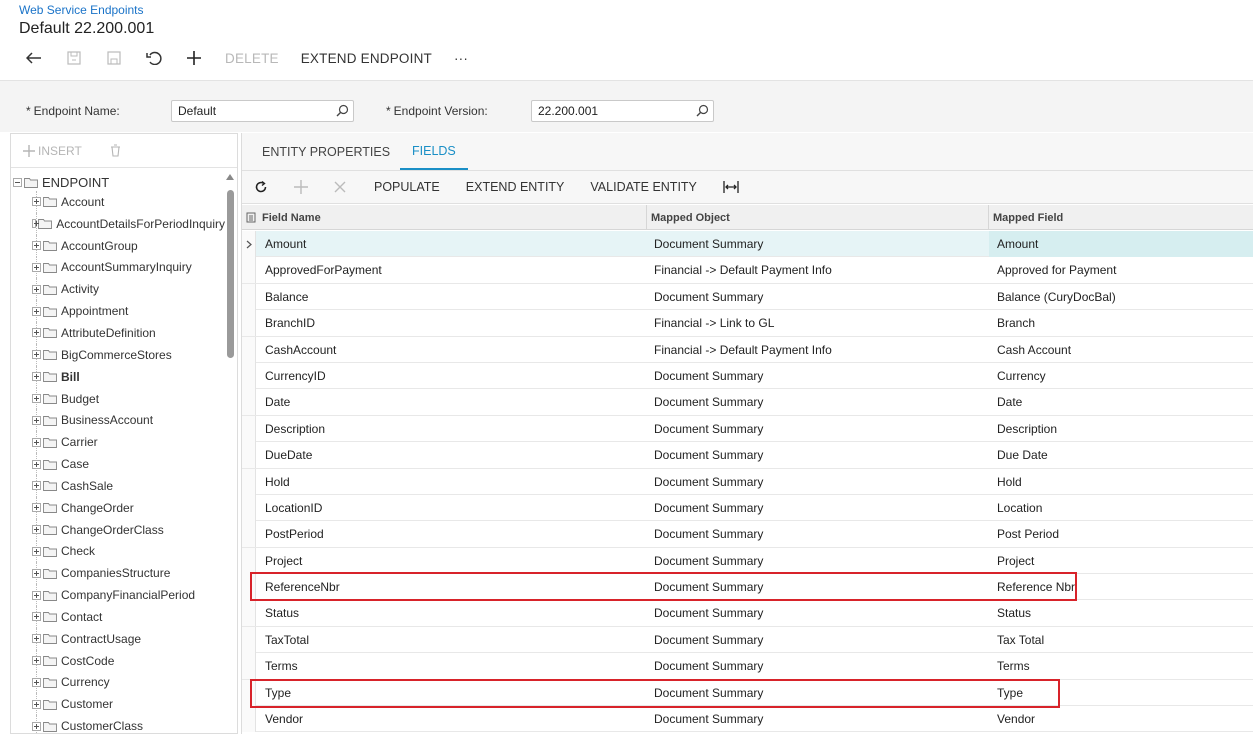 Image resolution: width=1253 pixels, height=734 pixels. What do you see at coordinates (1013, 666) in the screenshot?
I see `cell-mapped-field: Terms` at bounding box center [1013, 666].